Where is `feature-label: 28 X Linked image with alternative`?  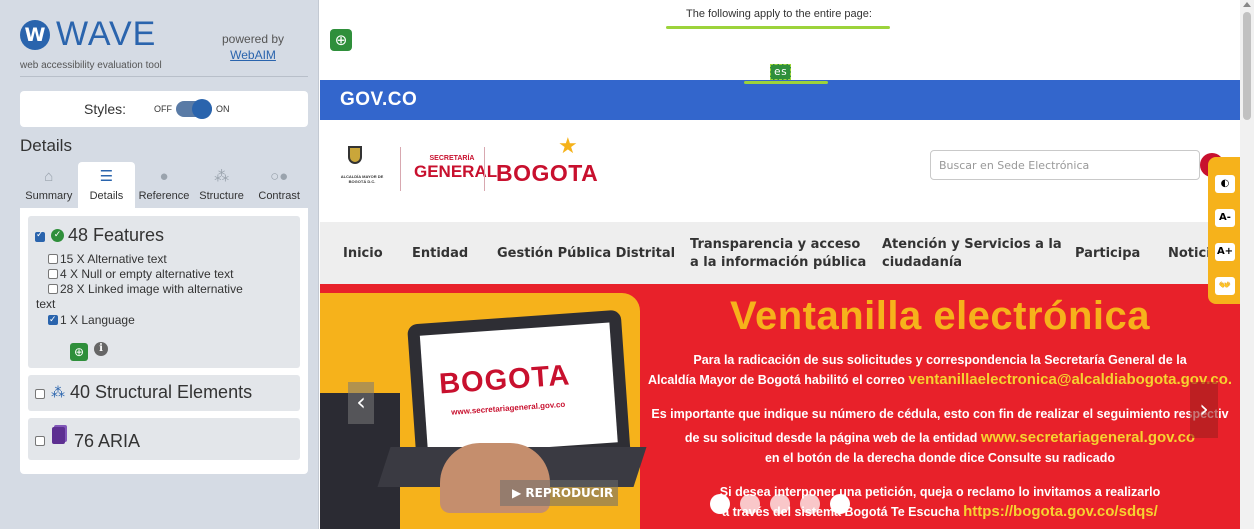 feature-label: 28 X Linked image with alternative is located at coordinates (151, 289).